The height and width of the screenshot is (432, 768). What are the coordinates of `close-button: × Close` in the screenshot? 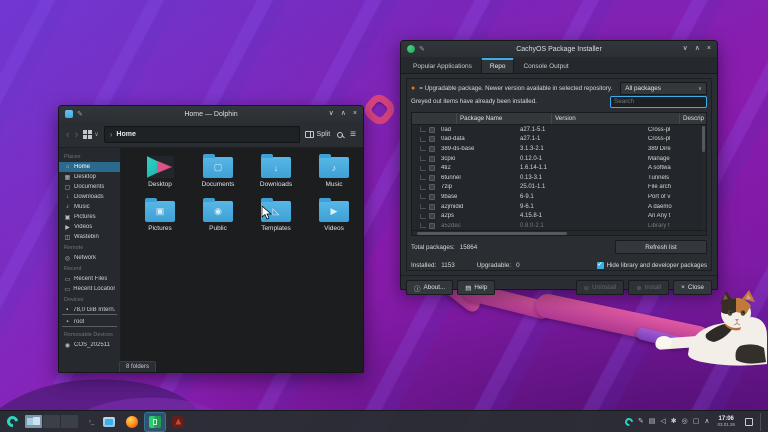 It's located at (692, 287).